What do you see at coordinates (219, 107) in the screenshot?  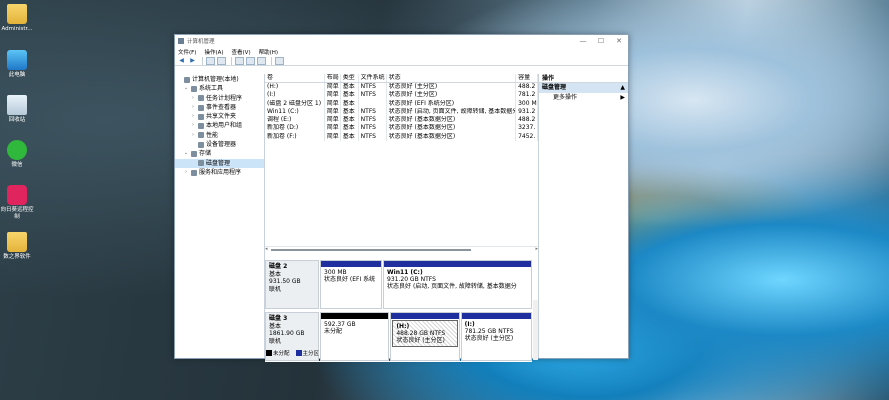 I see `tree-item: › 事件查看器` at bounding box center [219, 107].